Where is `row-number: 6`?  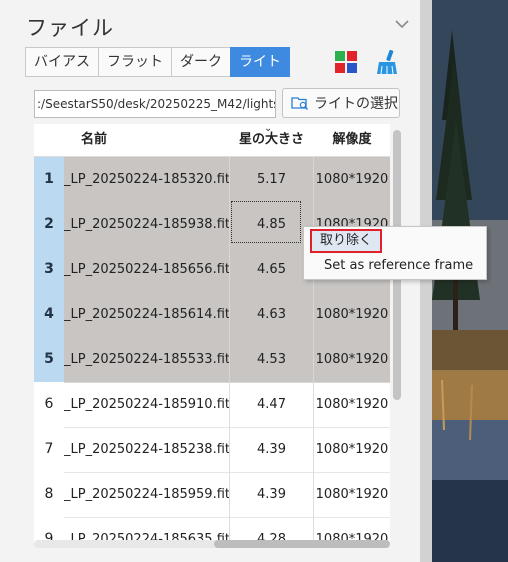 row-number: 6 is located at coordinates (49, 405).